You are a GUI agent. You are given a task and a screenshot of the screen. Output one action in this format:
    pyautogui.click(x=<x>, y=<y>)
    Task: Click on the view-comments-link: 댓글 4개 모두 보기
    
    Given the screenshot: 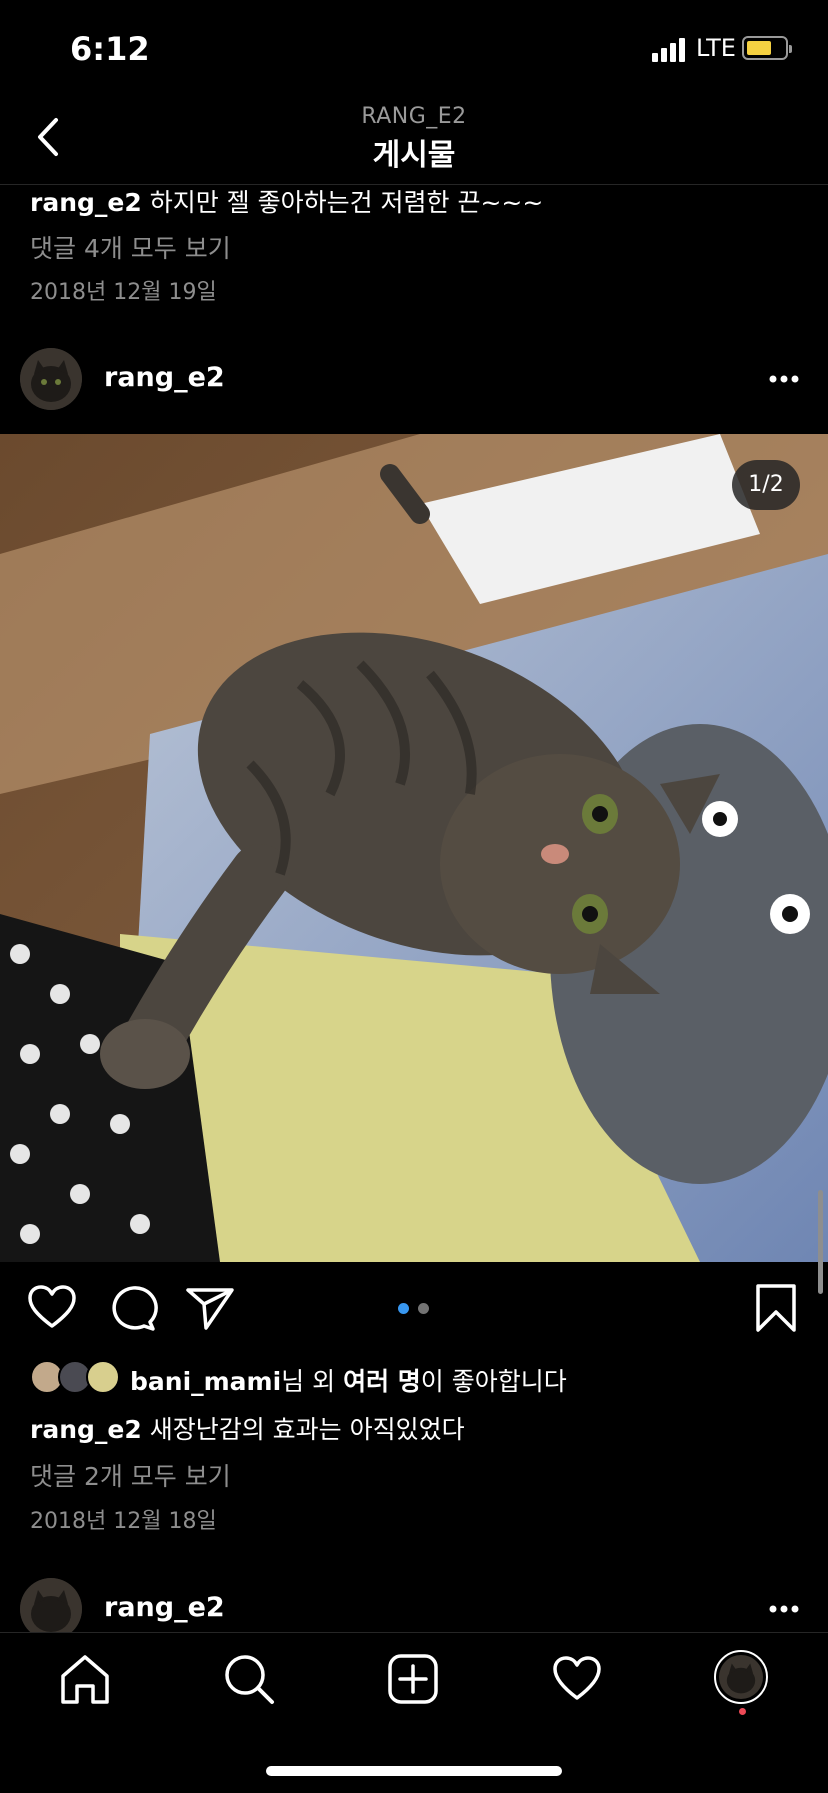 What is the action you would take?
    pyautogui.click(x=130, y=247)
    